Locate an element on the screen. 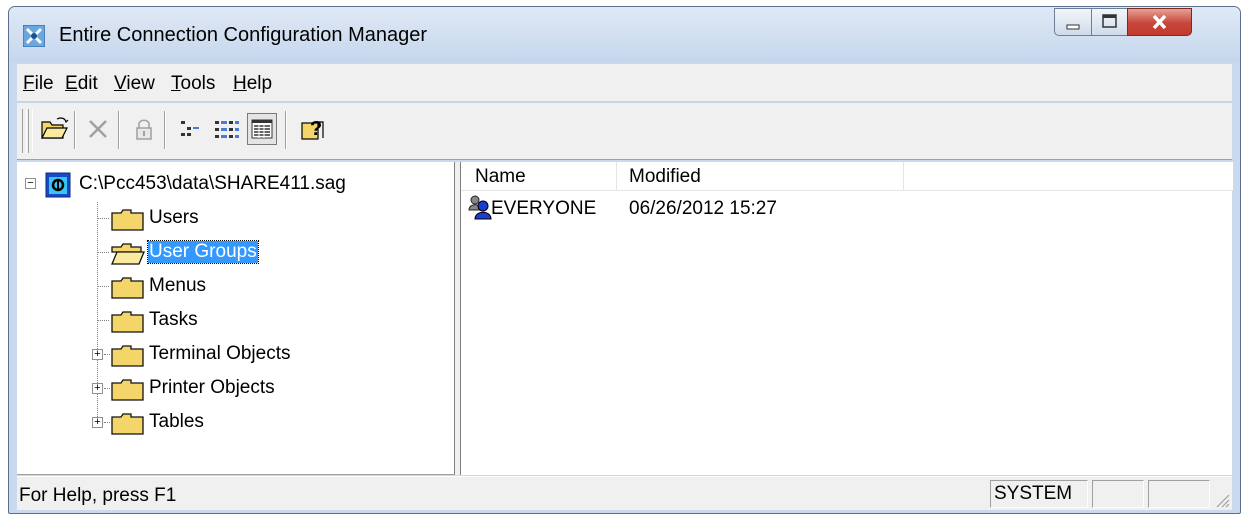 The height and width of the screenshot is (520, 1248). maximize-icon is located at coordinates (1109, 21).